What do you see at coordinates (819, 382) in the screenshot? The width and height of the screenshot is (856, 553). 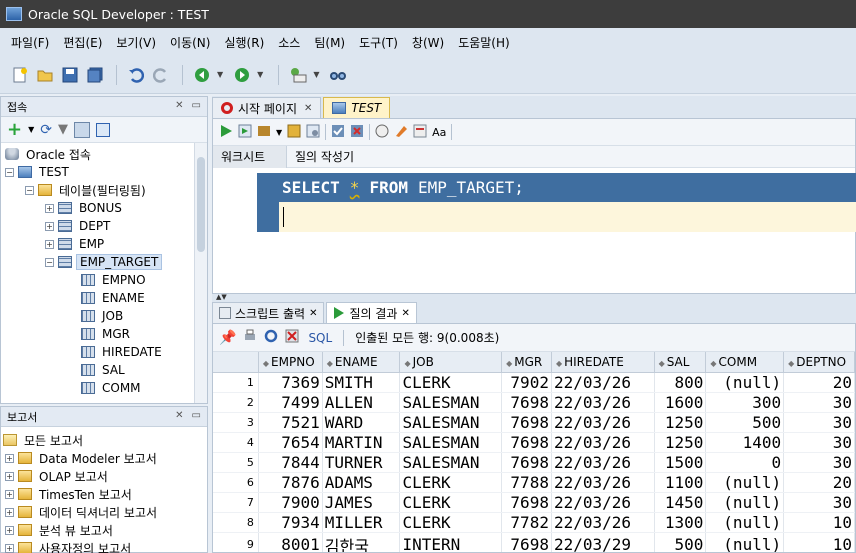 I see `table-cell: 20` at bounding box center [819, 382].